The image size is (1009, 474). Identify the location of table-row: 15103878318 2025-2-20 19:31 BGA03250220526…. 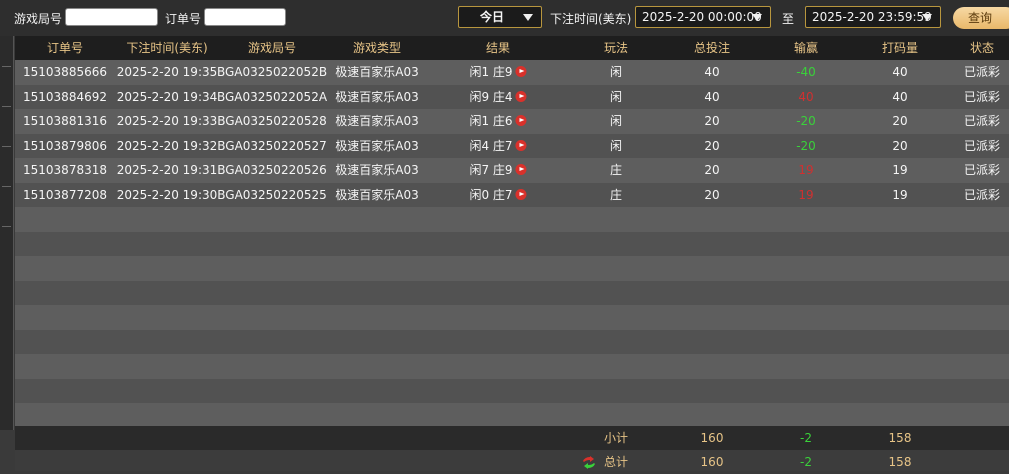
(512, 170).